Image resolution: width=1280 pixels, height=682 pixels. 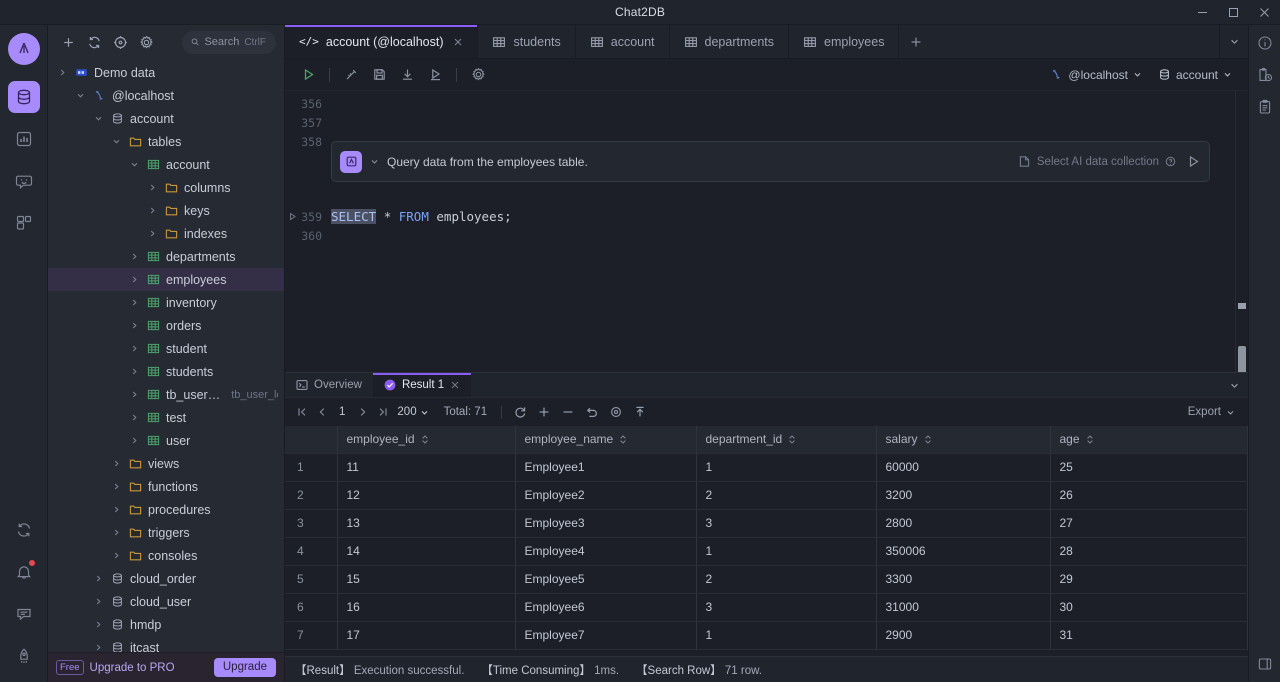 I want to click on cell-department_id: 2, so click(x=786, y=495).